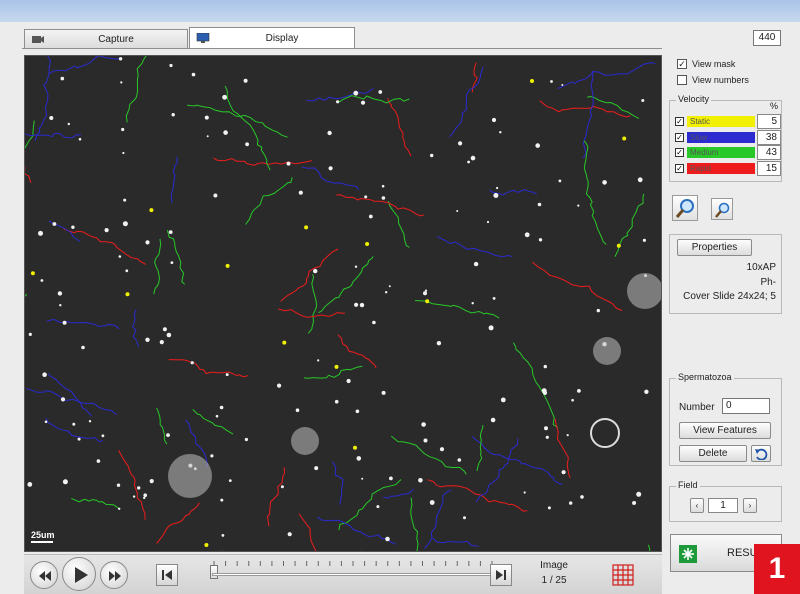  I want to click on undo-icon, so click(761, 454).